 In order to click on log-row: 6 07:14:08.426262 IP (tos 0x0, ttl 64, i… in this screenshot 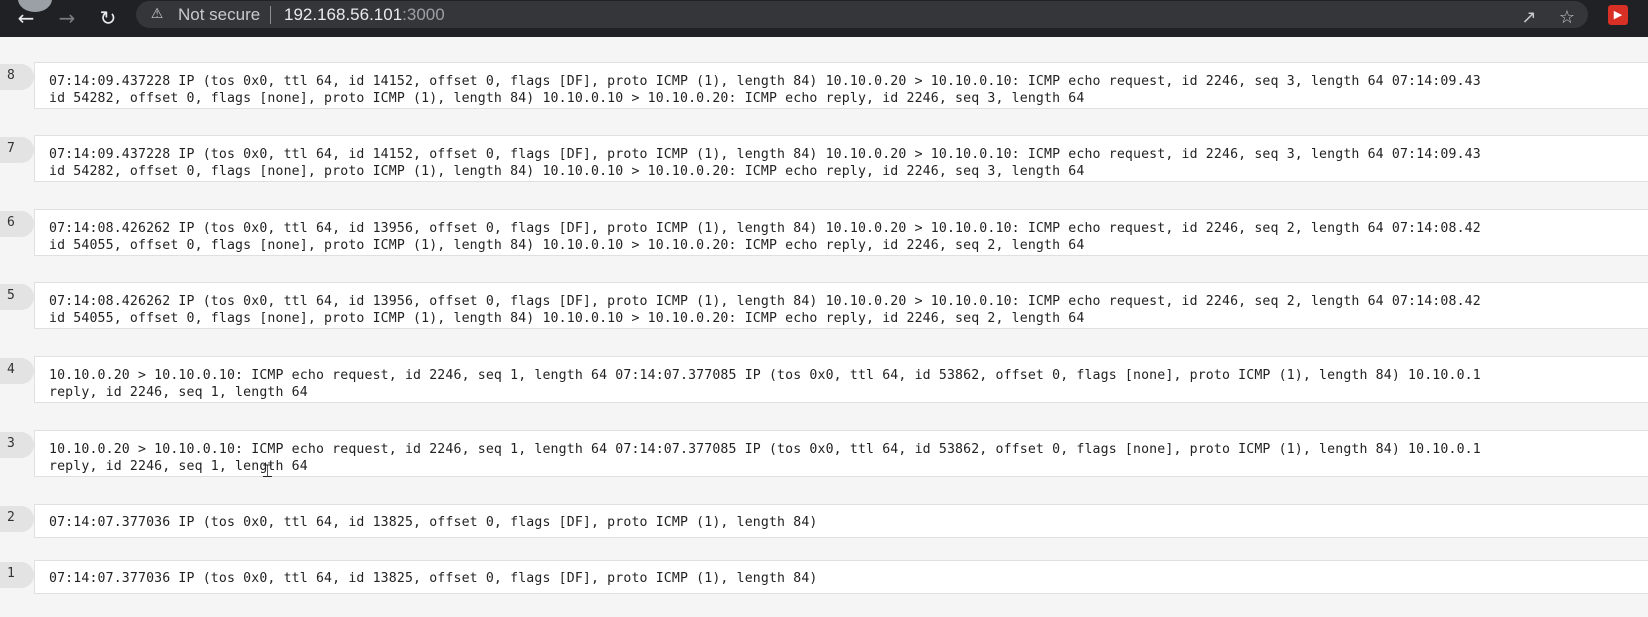, I will do `click(824, 232)`.